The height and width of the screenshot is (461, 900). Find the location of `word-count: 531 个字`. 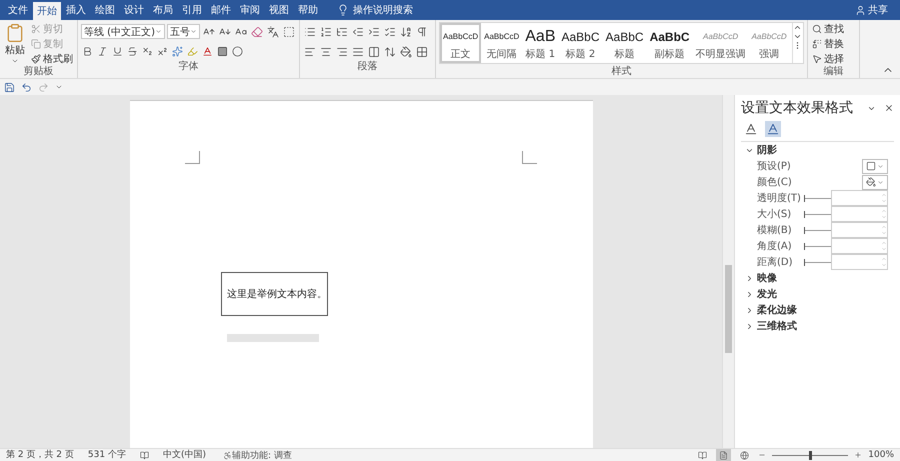

word-count: 531 个字 is located at coordinates (107, 455).